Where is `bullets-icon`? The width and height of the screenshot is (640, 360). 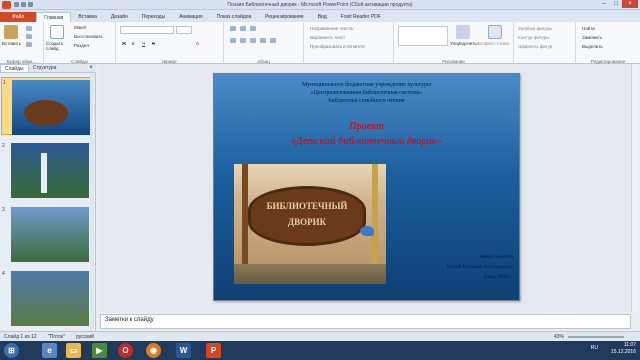 bullets-icon is located at coordinates (233, 28).